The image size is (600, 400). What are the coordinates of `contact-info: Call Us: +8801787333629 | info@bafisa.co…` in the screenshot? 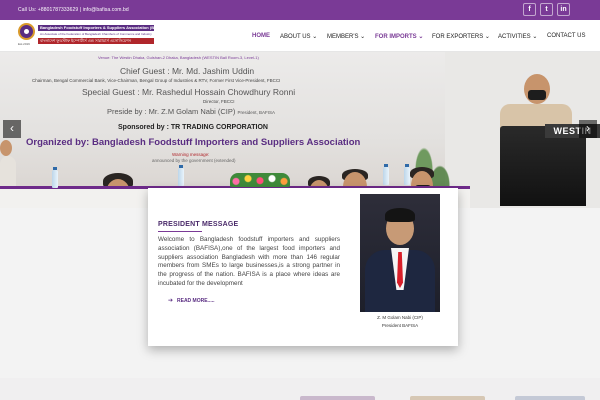 It's located at (73, 10).